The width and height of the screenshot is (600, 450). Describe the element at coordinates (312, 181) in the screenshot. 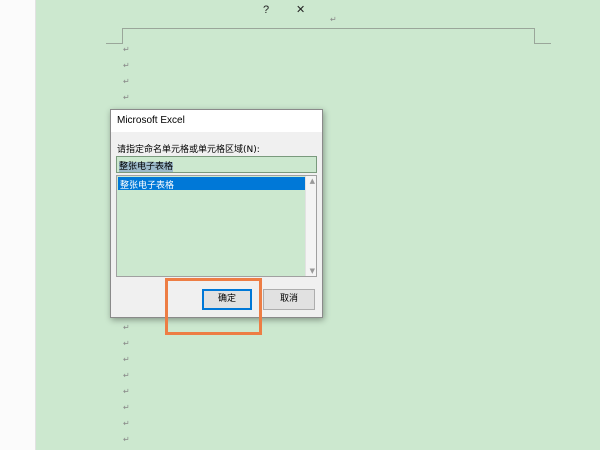

I see `scroll-up-icon: ▲` at that location.